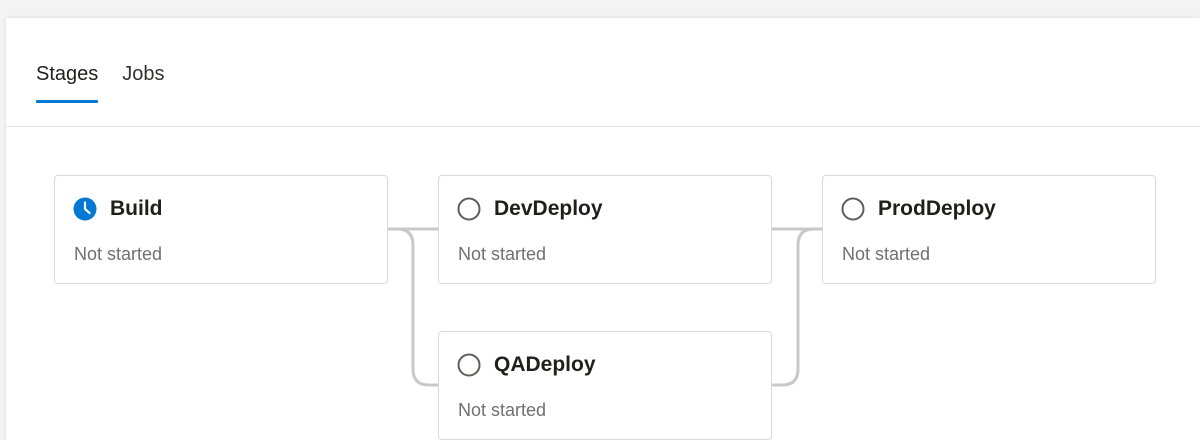 This screenshot has height=440, width=1200. I want to click on stage-card-qadeploy: QADeploy Not started, so click(605, 385).